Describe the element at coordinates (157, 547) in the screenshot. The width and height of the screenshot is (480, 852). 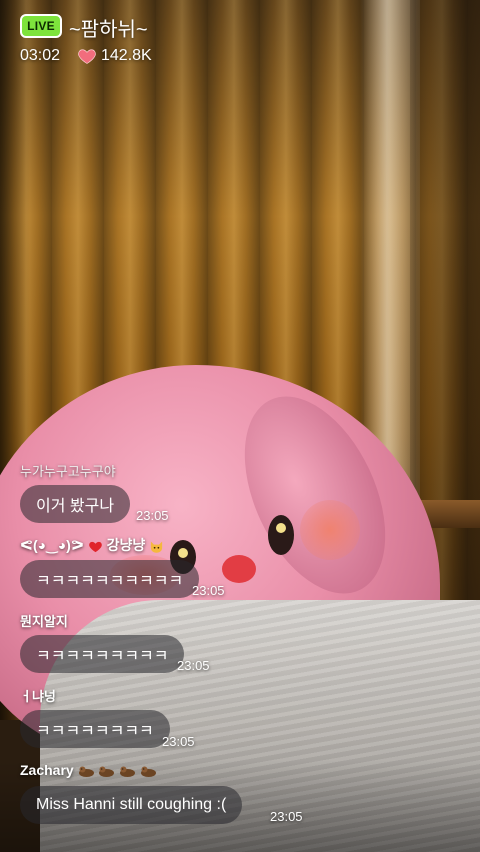
I see `cat-face-icon` at that location.